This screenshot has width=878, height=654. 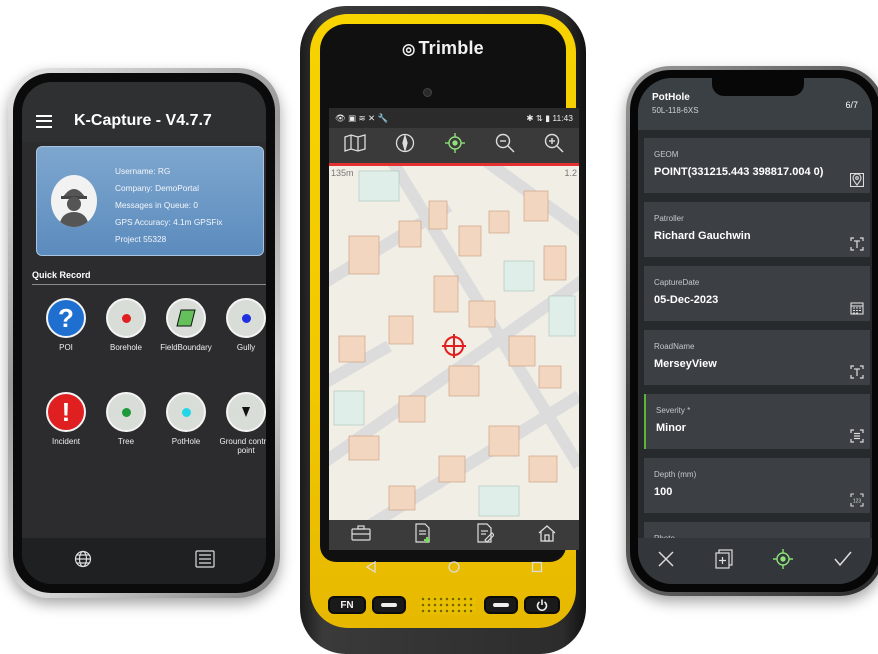 What do you see at coordinates (409, 49) in the screenshot?
I see `trimble-globe-icon: ◎` at bounding box center [409, 49].